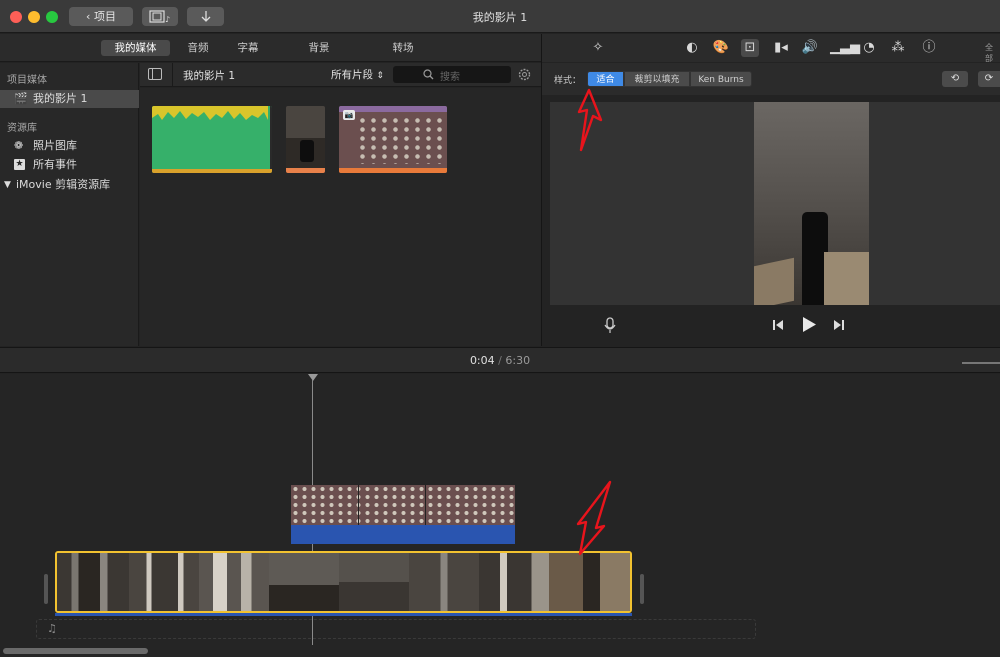 Image resolution: width=1000 pixels, height=657 pixels. I want to click on gear-icon, so click(524, 74).